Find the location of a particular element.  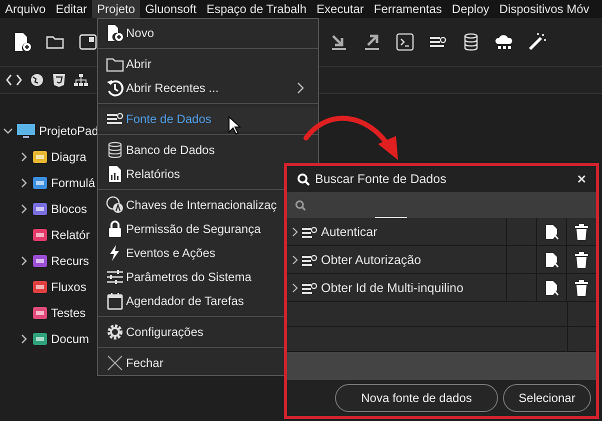

report-icon is located at coordinates (115, 174).